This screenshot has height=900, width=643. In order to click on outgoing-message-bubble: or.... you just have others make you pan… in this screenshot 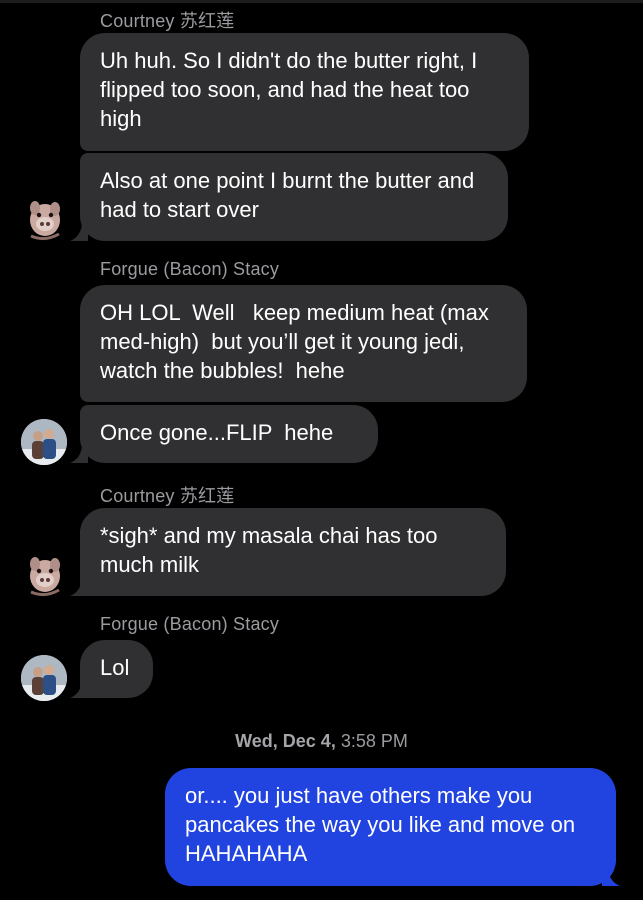, I will do `click(390, 827)`.